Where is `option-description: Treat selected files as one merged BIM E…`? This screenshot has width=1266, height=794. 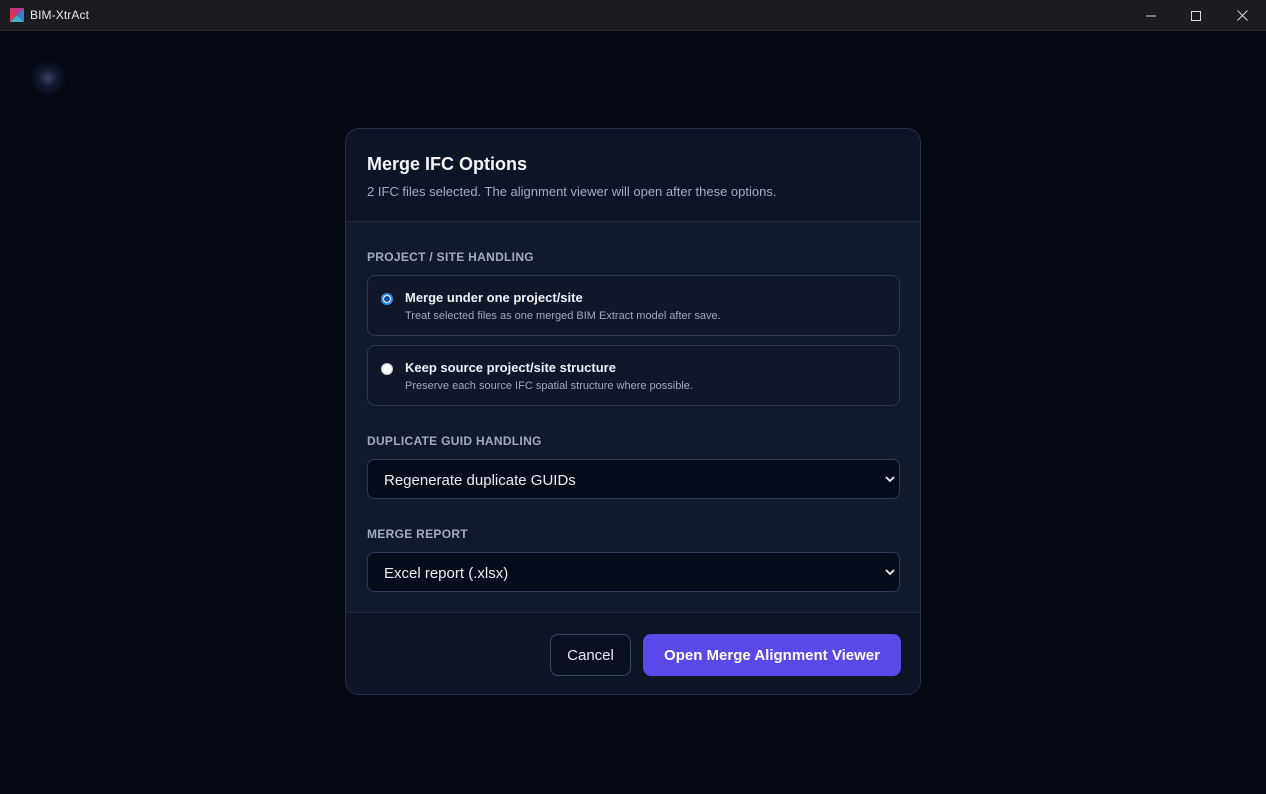 option-description: Treat selected files as one merged BIM E… is located at coordinates (563, 316).